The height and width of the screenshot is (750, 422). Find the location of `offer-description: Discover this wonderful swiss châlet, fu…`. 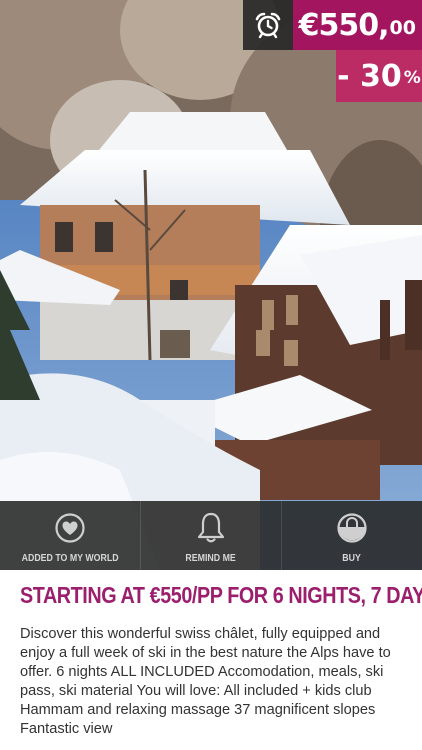

offer-description: Discover this wonderful swiss châlet, fu… is located at coordinates (205, 681).